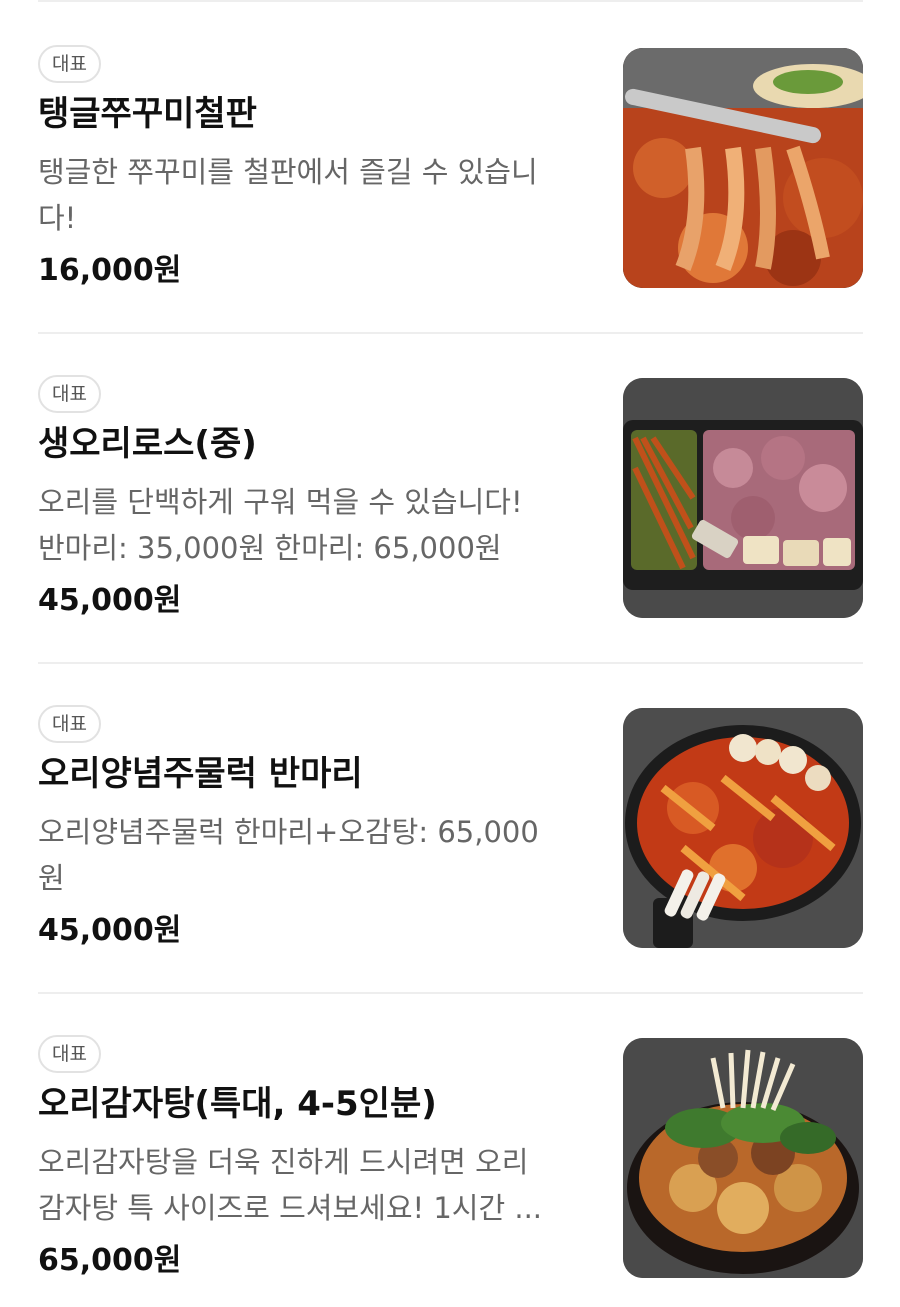 This screenshot has height=1307, width=900. What do you see at coordinates (310, 195) in the screenshot?
I see `menu-item-description: 탱글한 쭈꾸미를 철판에서 즐길 수 있습니 다!` at bounding box center [310, 195].